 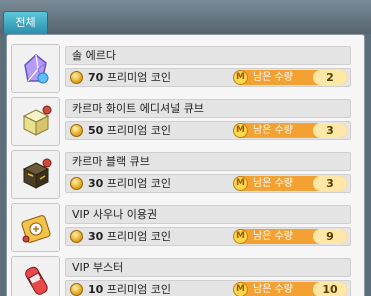 What do you see at coordinates (208, 55) in the screenshot?
I see `item-name: 솔 에르다` at bounding box center [208, 55].